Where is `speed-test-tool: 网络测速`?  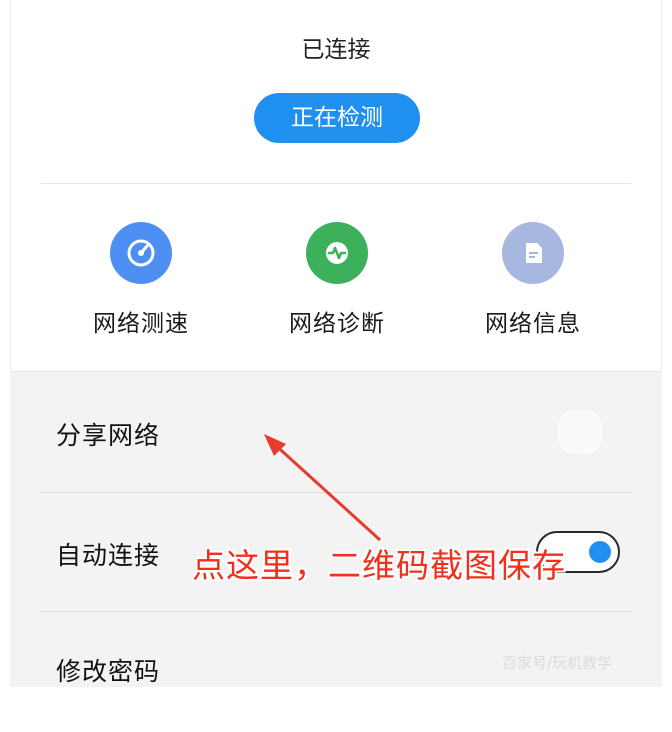 speed-test-tool: 网络测速 is located at coordinates (141, 280).